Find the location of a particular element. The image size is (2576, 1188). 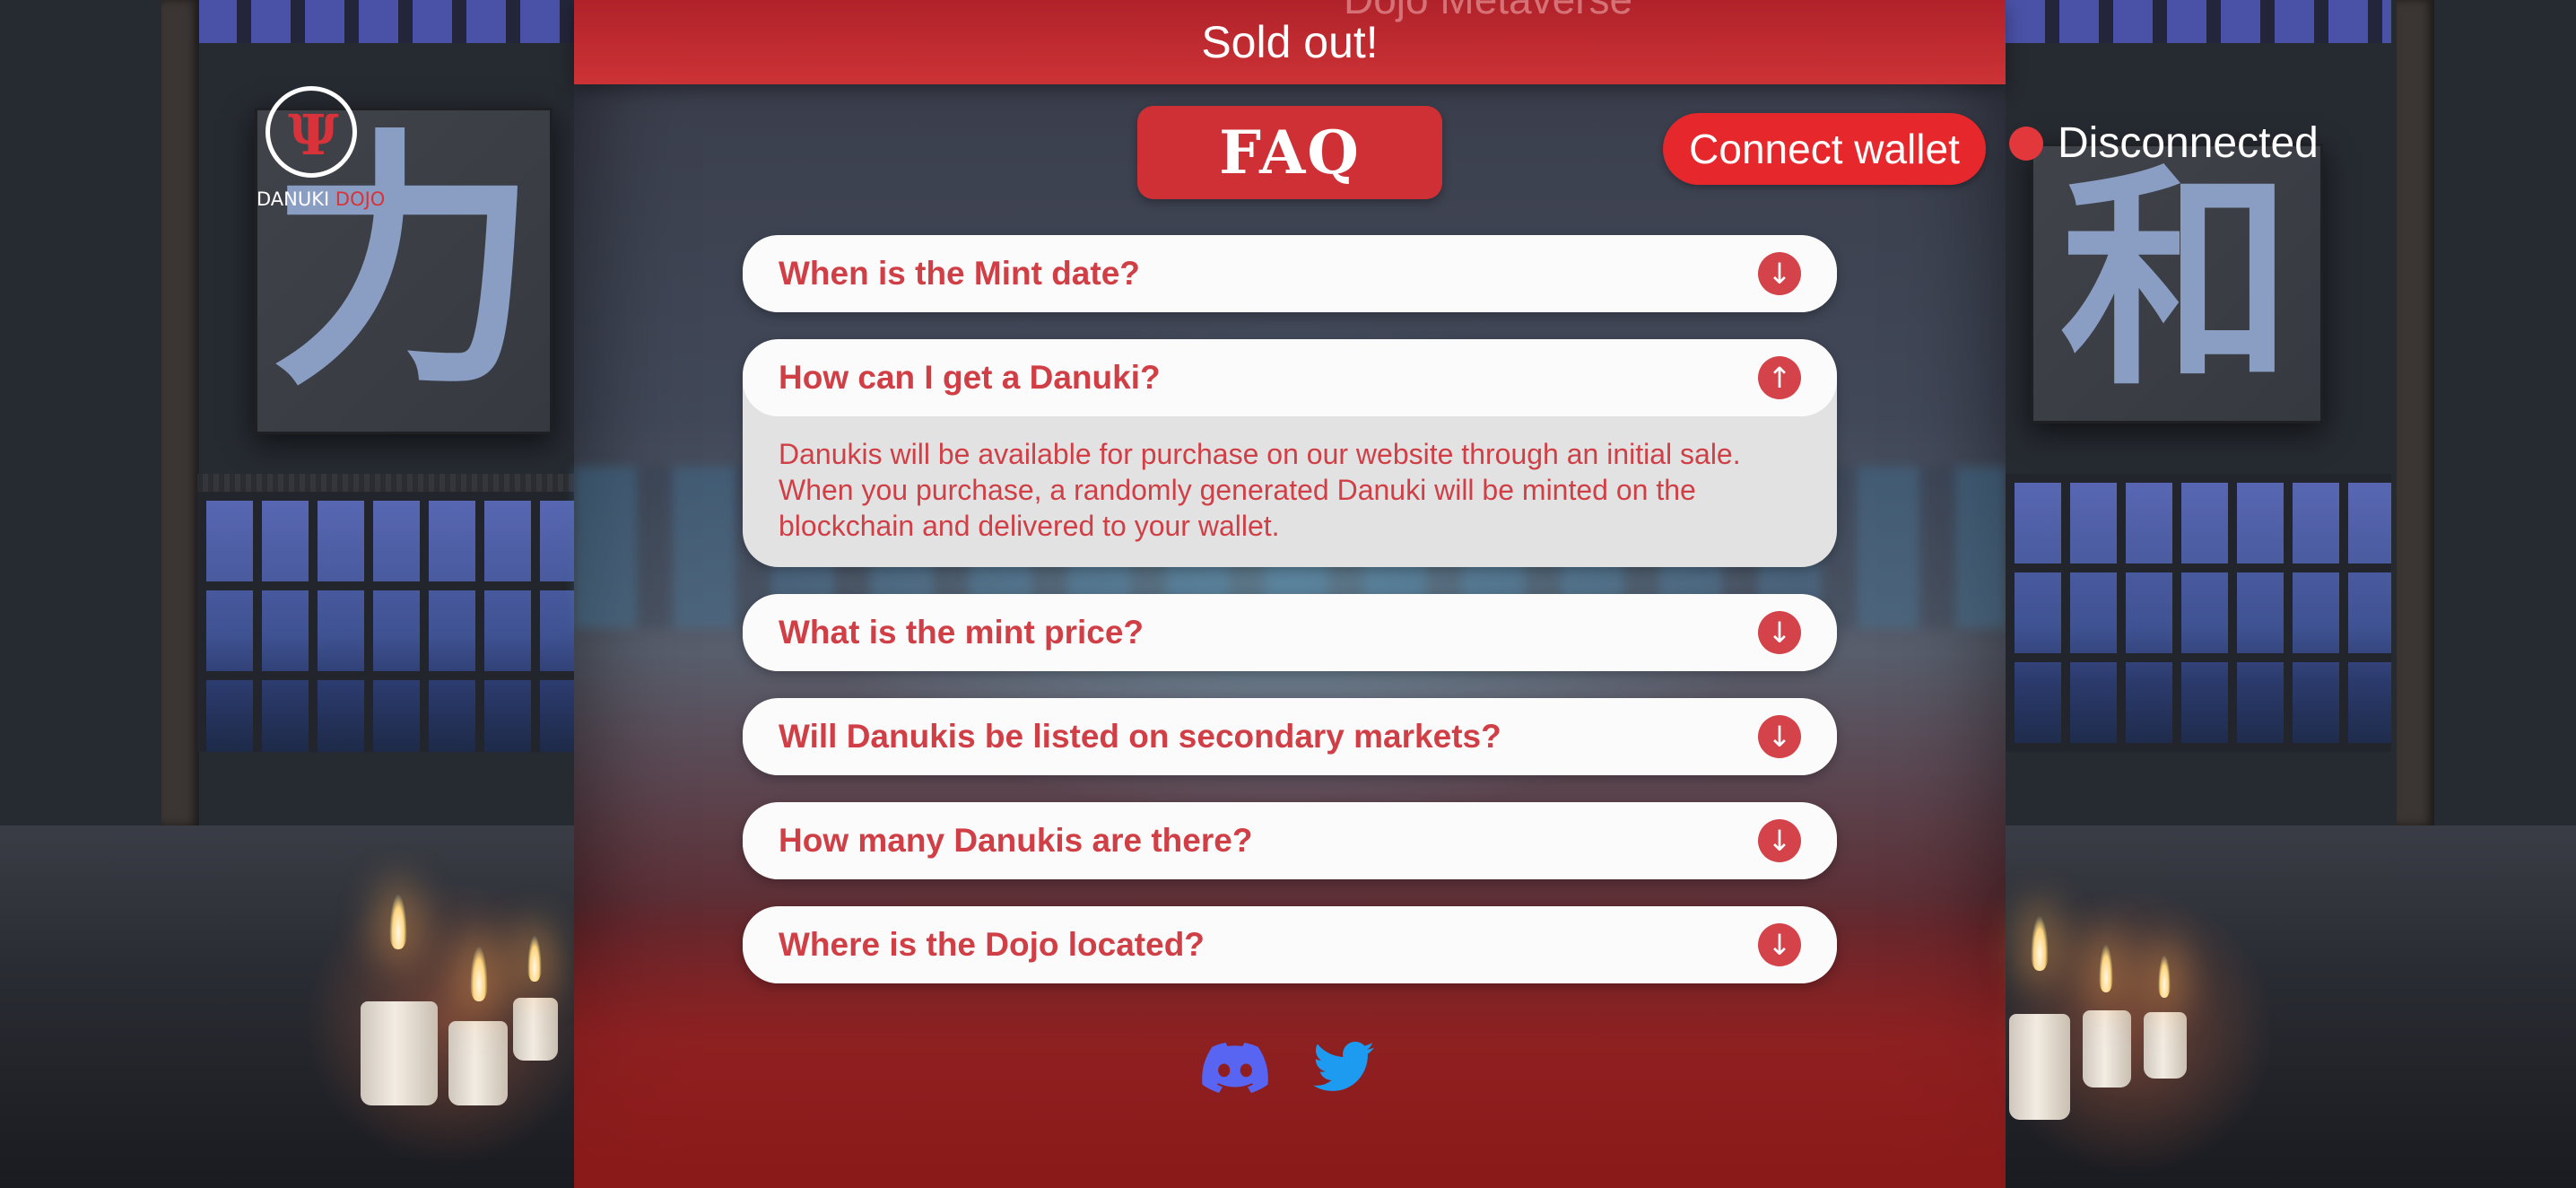

faq-item: When is the Mint date? ↓ is located at coordinates (1290, 273).